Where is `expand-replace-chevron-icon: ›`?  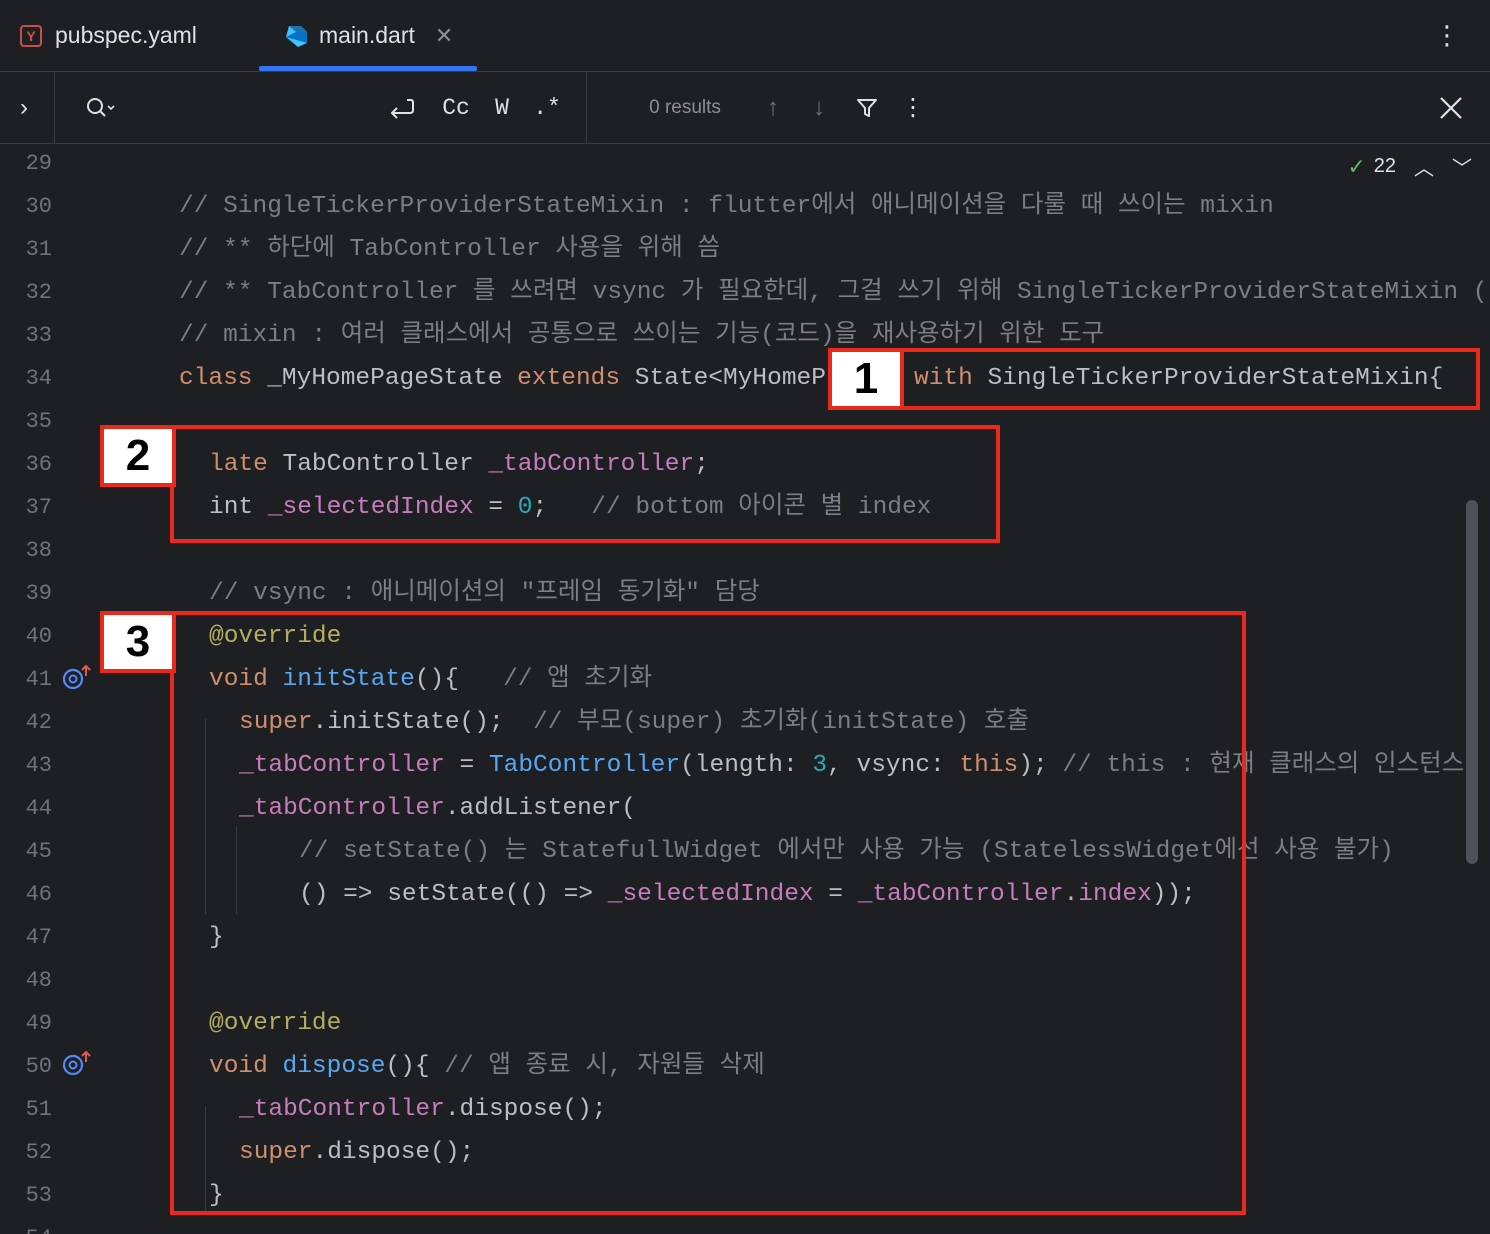 expand-replace-chevron-icon: › is located at coordinates (24, 107).